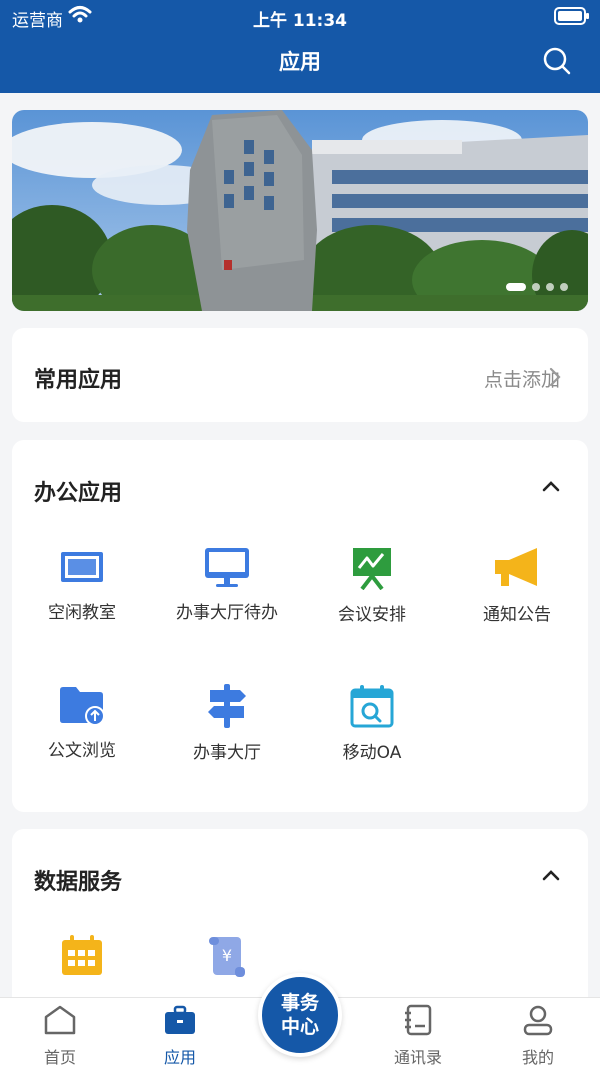 The height and width of the screenshot is (1067, 600). What do you see at coordinates (372, 615) in the screenshot?
I see `app-label: 会议安排` at bounding box center [372, 615].